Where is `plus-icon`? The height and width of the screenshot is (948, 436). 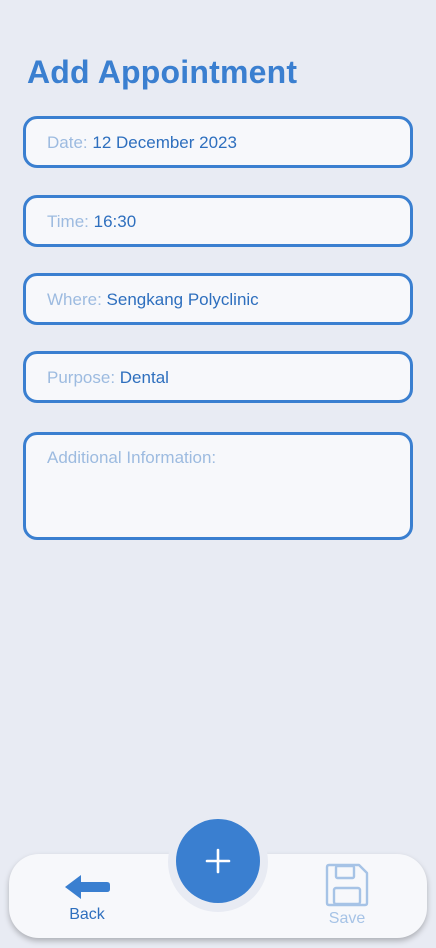
plus-icon is located at coordinates (218, 861).